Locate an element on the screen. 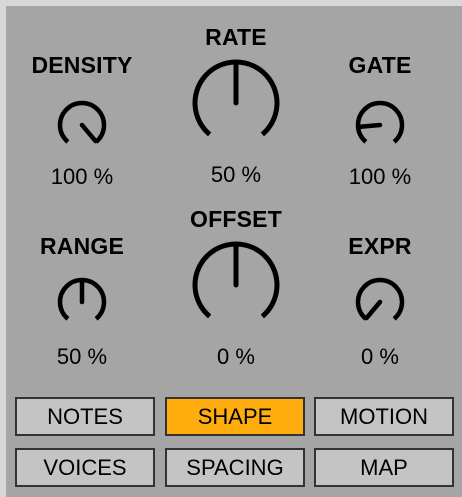  knob-offset is located at coordinates (236, 271).